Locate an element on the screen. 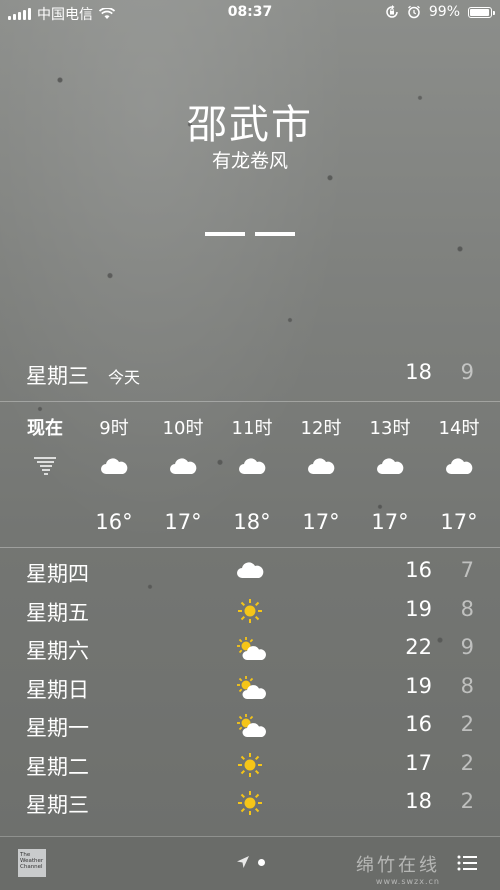 This screenshot has height=890, width=500. hour-label: 9时 is located at coordinates (114, 428).